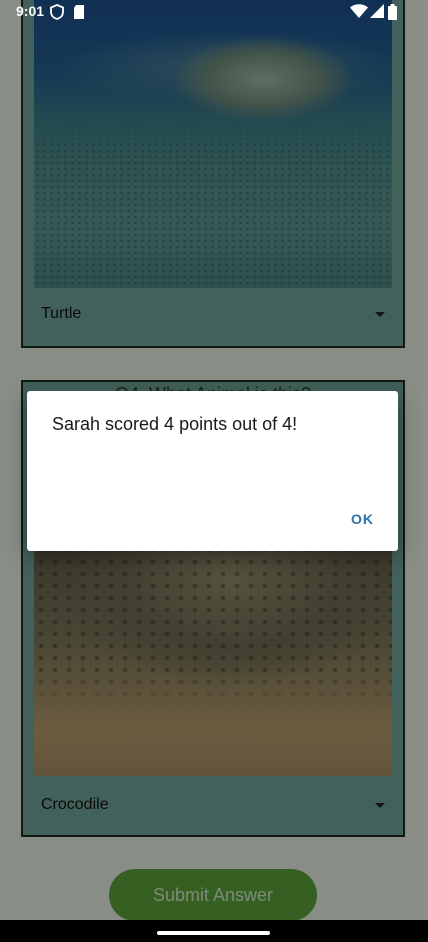 This screenshot has width=428, height=942. What do you see at coordinates (392, 13) in the screenshot?
I see `battery-icon` at bounding box center [392, 13].